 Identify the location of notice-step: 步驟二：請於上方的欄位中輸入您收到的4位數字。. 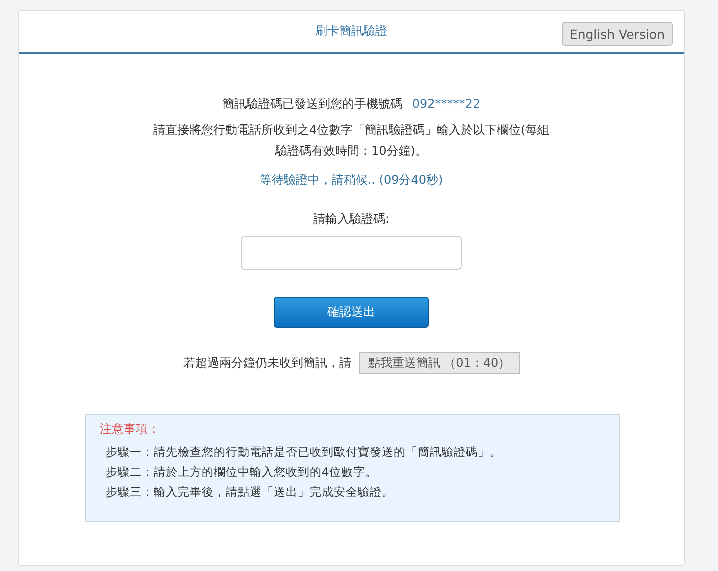
(355, 472).